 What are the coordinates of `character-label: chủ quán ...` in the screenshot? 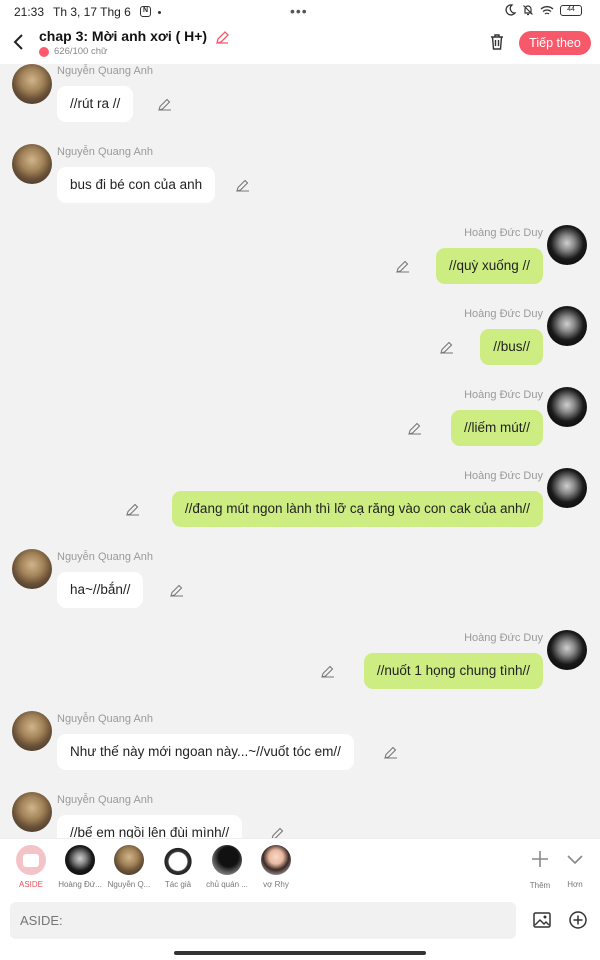 It's located at (227, 884).